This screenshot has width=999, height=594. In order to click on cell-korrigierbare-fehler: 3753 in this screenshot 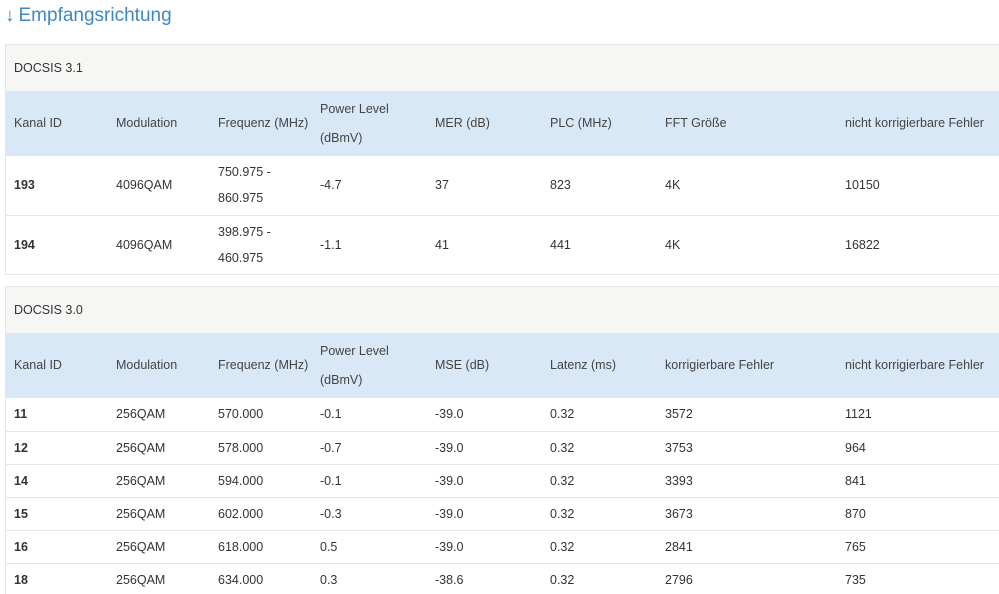, I will do `click(747, 448)`.